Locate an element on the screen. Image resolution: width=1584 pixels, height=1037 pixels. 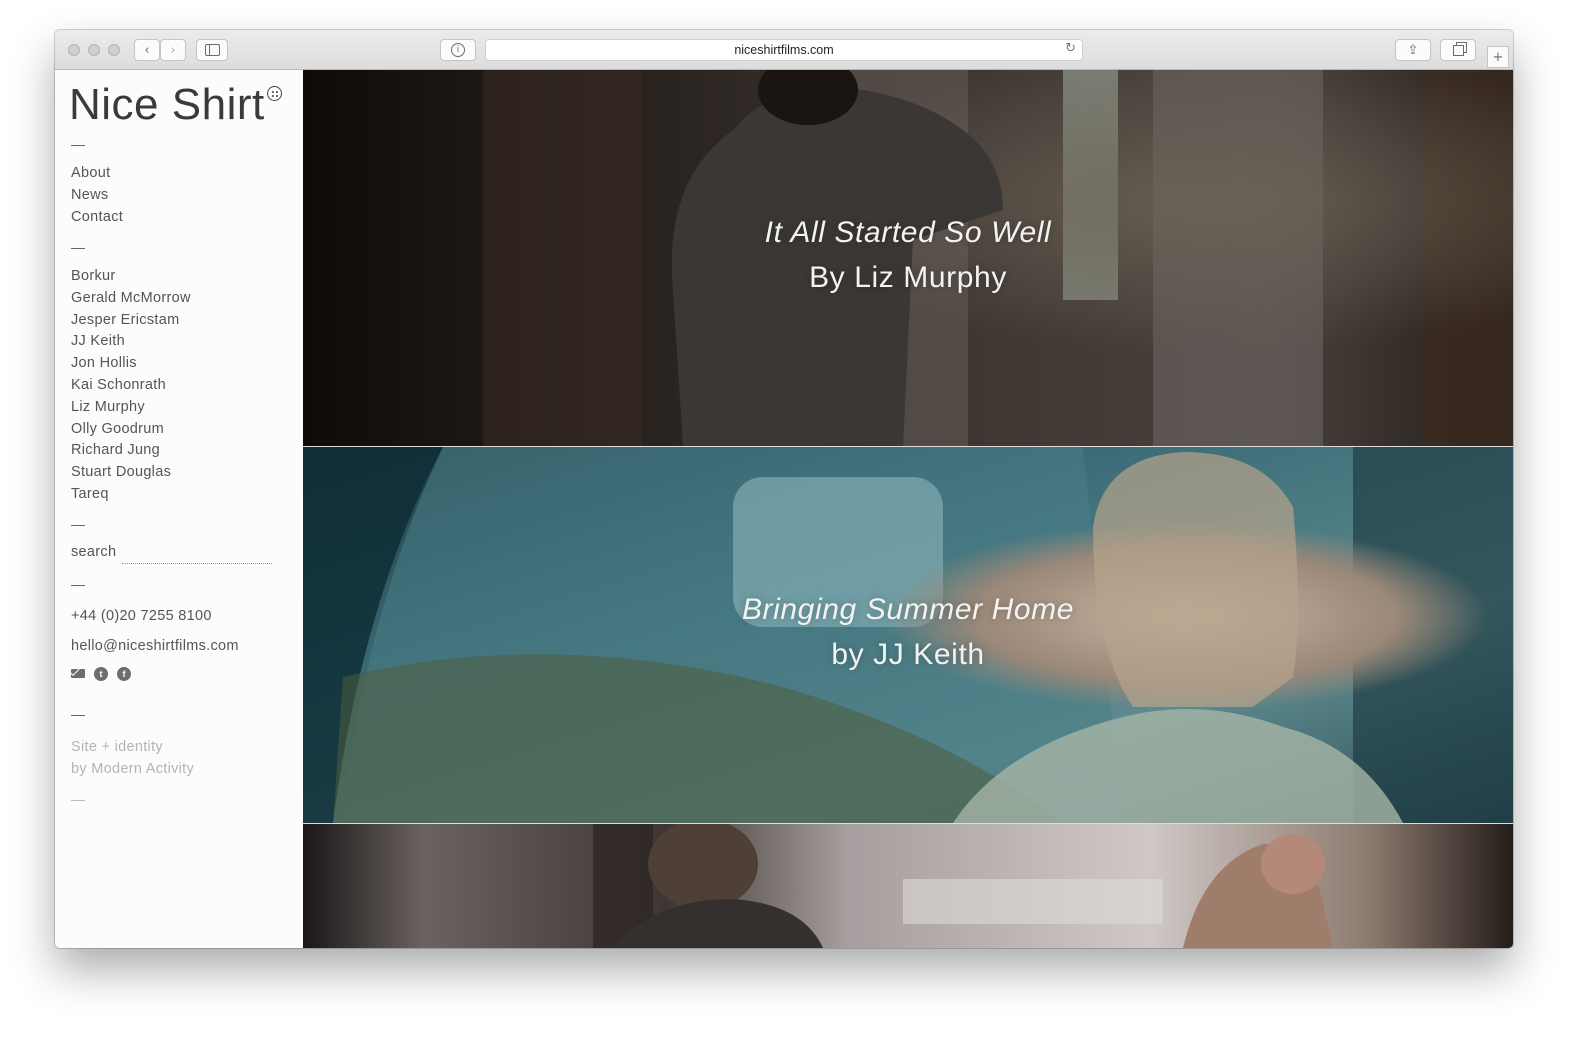
film-title: It All Started So Well is located at coordinates (908, 232).